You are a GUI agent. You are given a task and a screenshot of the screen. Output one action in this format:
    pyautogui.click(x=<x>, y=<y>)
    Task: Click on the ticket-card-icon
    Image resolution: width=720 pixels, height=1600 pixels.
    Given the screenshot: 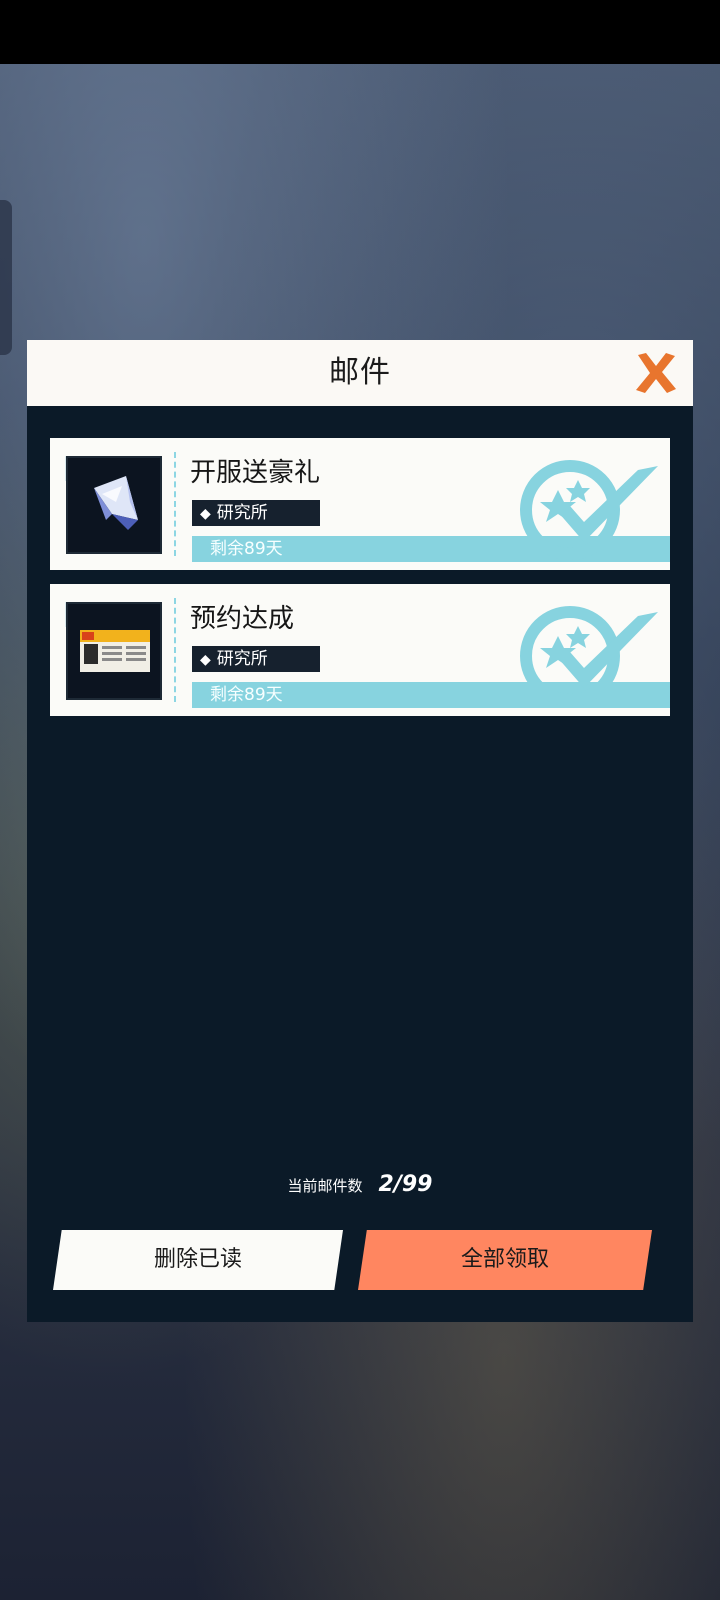 What is the action you would take?
    pyautogui.click(x=115, y=651)
    